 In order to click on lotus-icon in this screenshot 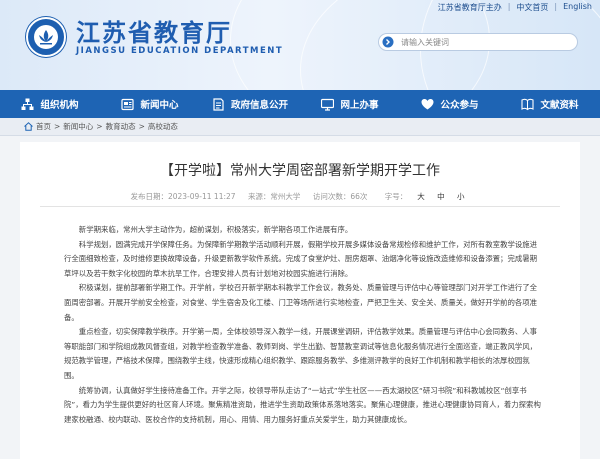, I will do `click(46, 37)`.